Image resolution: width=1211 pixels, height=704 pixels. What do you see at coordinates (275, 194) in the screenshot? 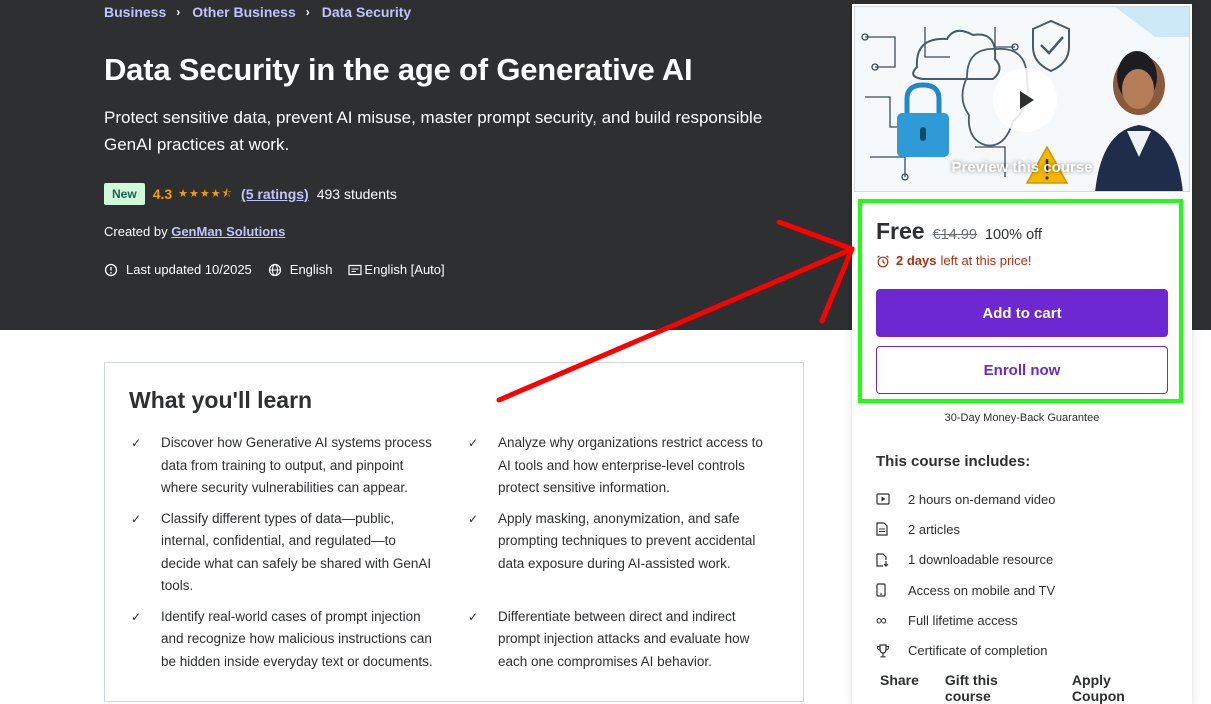
I see `ratings-count-link: (5 ratings)` at bounding box center [275, 194].